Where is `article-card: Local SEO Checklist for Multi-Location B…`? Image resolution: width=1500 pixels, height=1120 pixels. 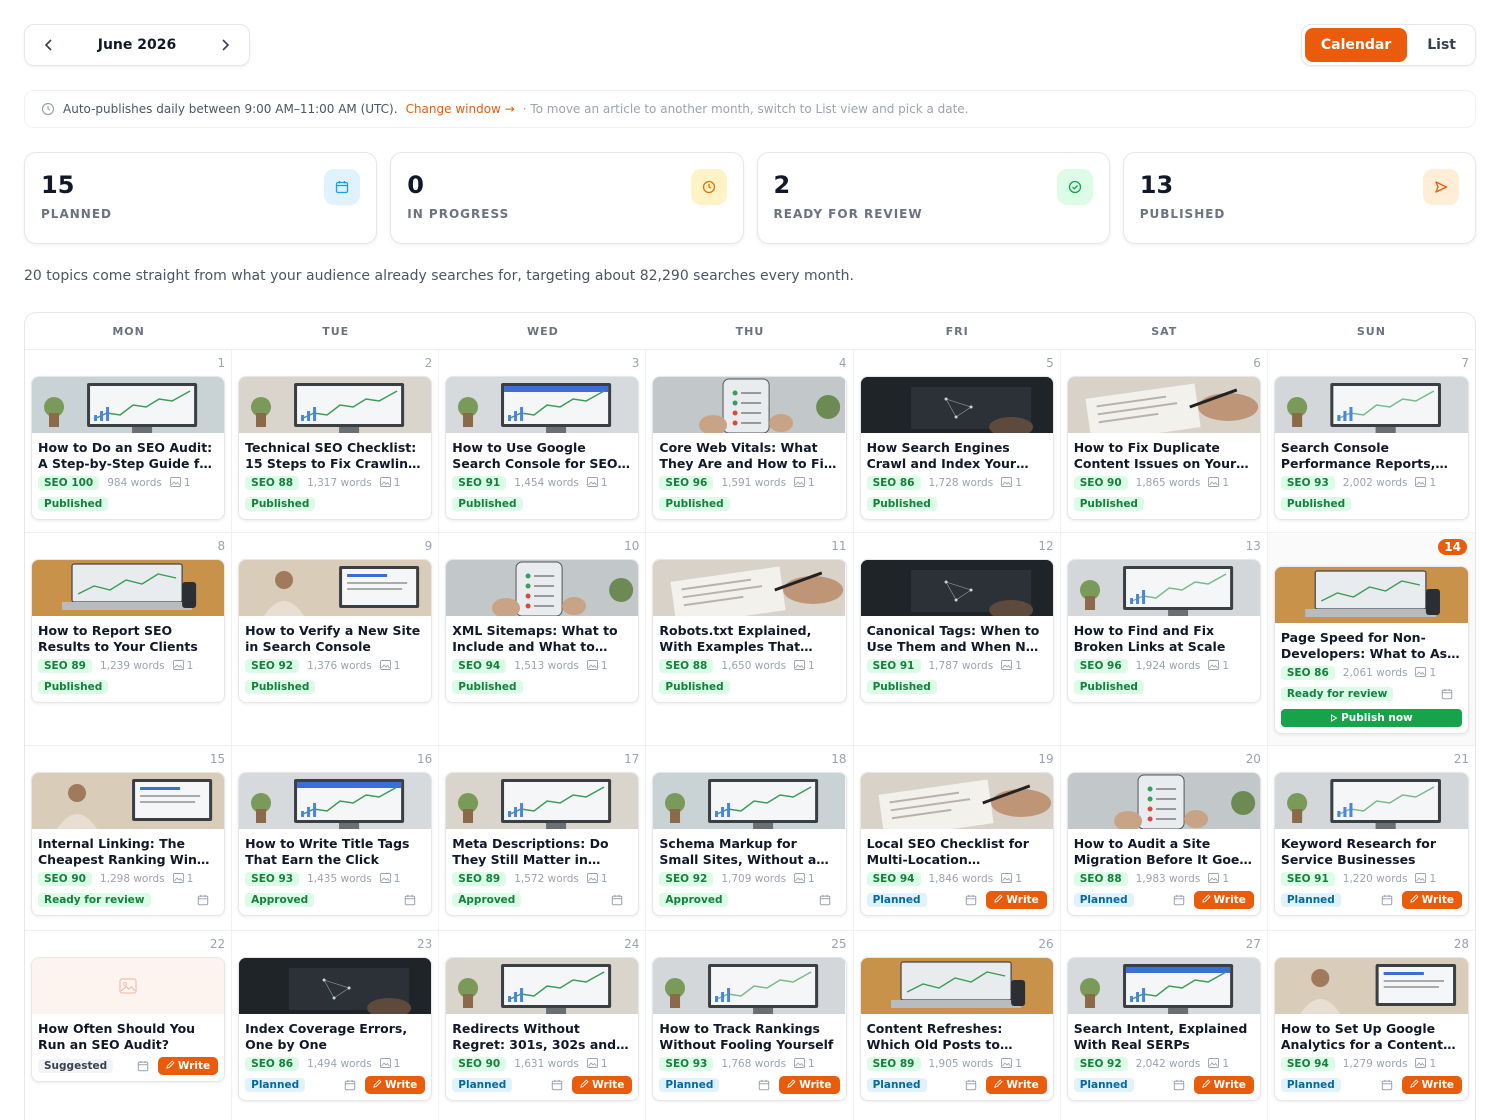
article-card: Local SEO Checklist for Multi-Location B… is located at coordinates (956, 844).